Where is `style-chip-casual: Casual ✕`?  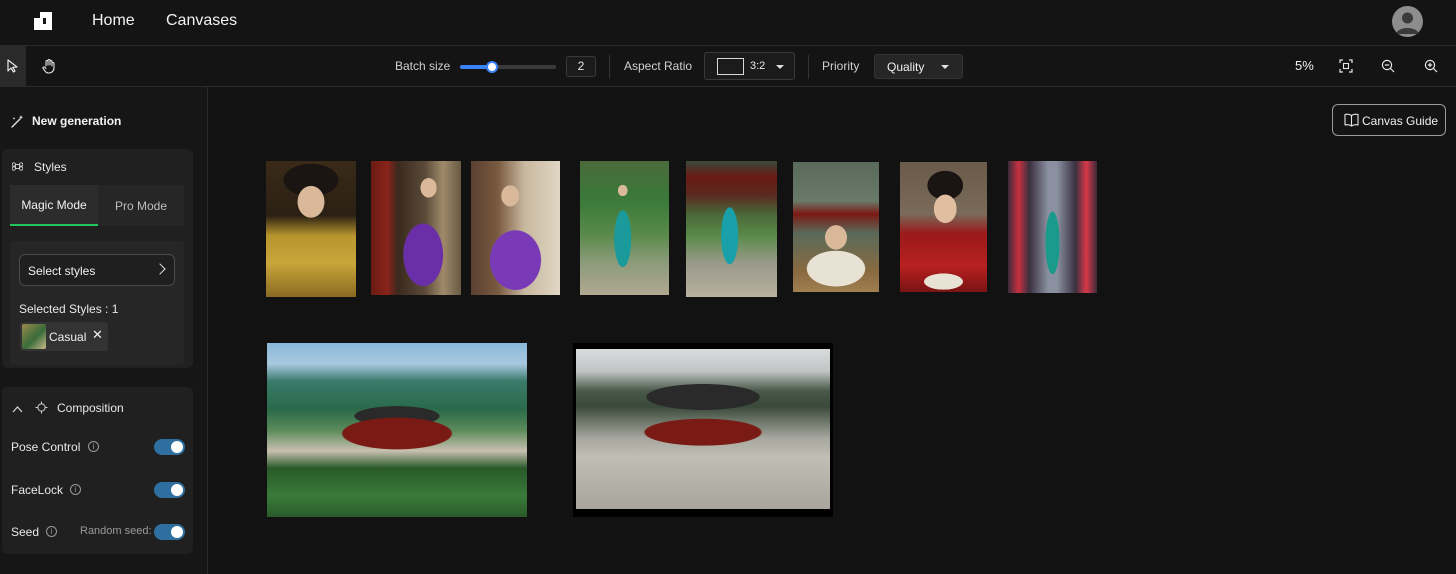 style-chip-casual: Casual ✕ is located at coordinates (64, 336).